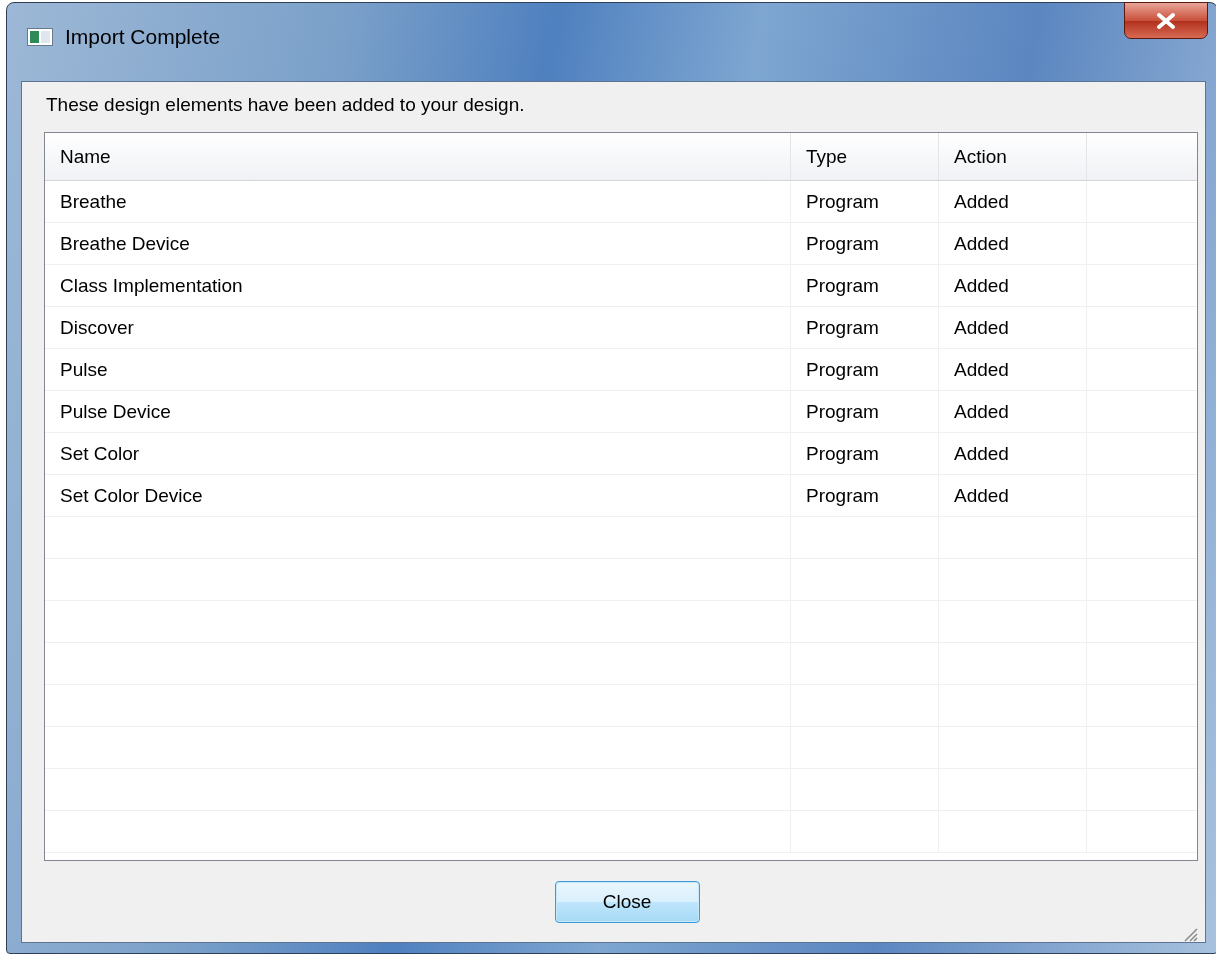  Describe the element at coordinates (143, 37) in the screenshot. I see `window-title: Import Complete` at that location.